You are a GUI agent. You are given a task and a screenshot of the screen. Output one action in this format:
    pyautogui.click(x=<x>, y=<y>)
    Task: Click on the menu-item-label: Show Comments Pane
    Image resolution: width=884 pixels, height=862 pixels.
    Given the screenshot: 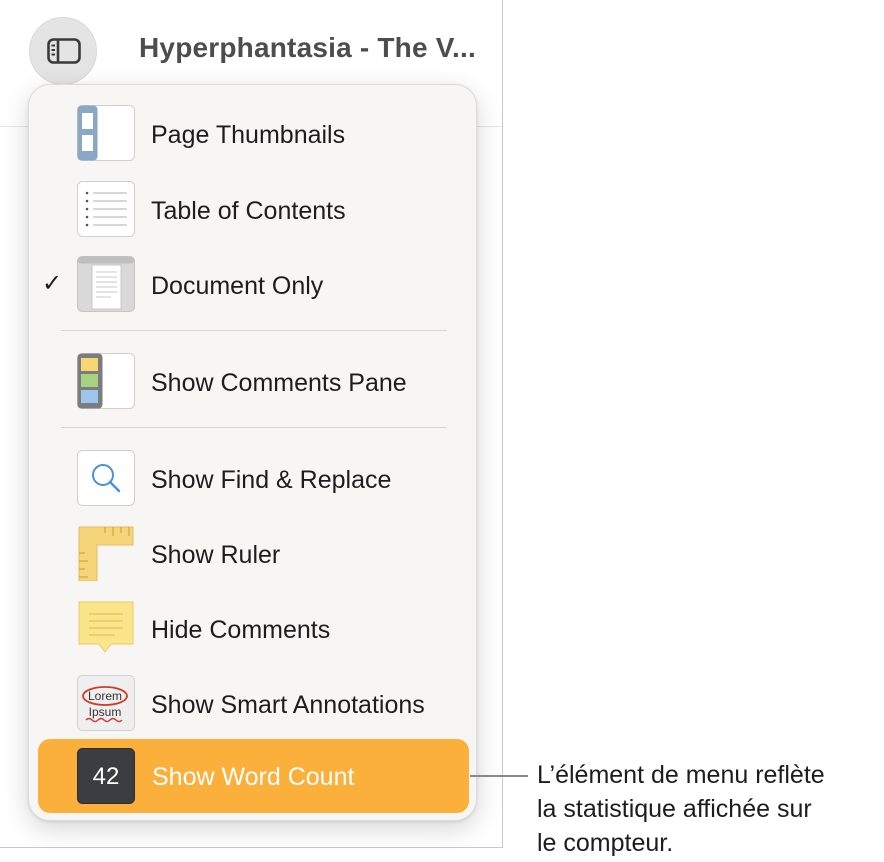 What is the action you would take?
    pyautogui.click(x=279, y=383)
    